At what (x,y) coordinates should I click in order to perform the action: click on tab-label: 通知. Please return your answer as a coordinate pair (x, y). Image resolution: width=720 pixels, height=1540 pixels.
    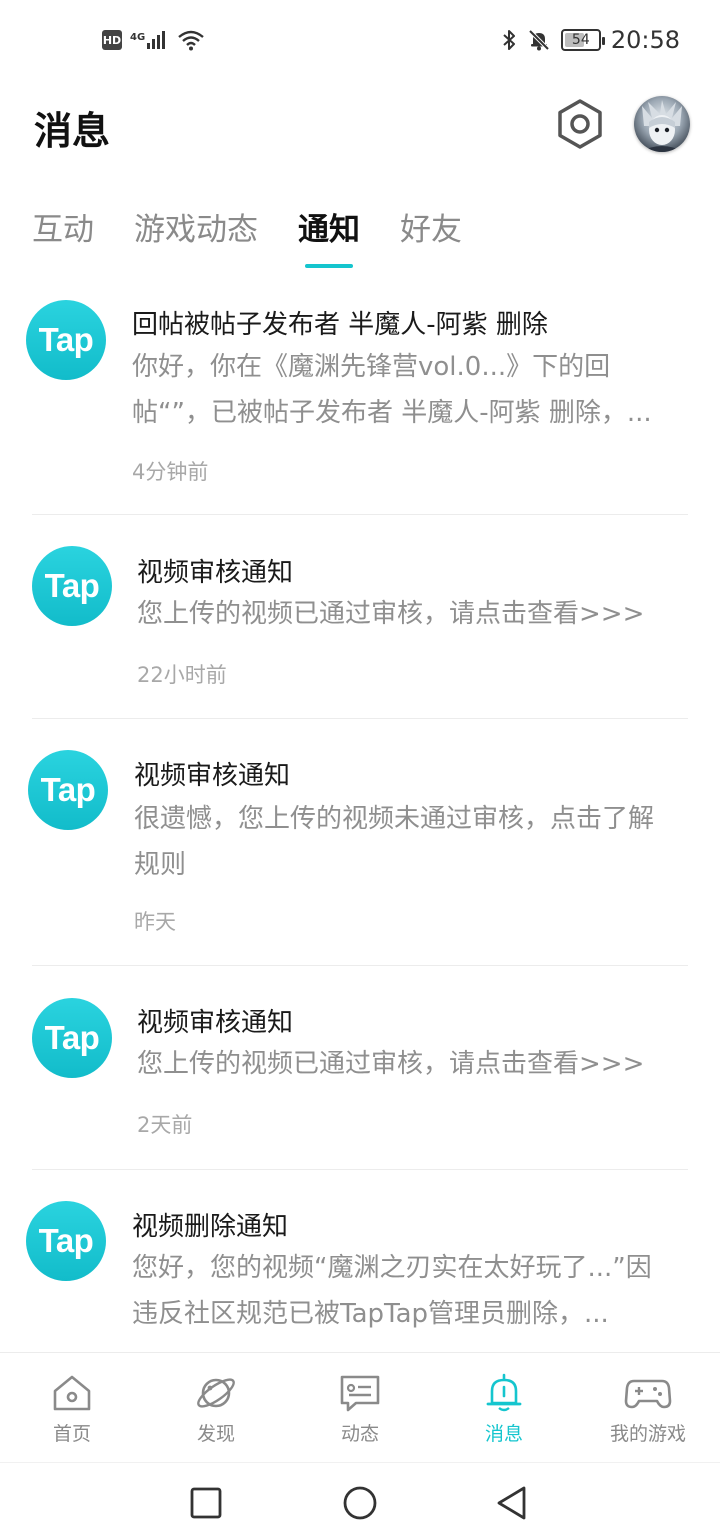
    Looking at the image, I should click on (329, 230).